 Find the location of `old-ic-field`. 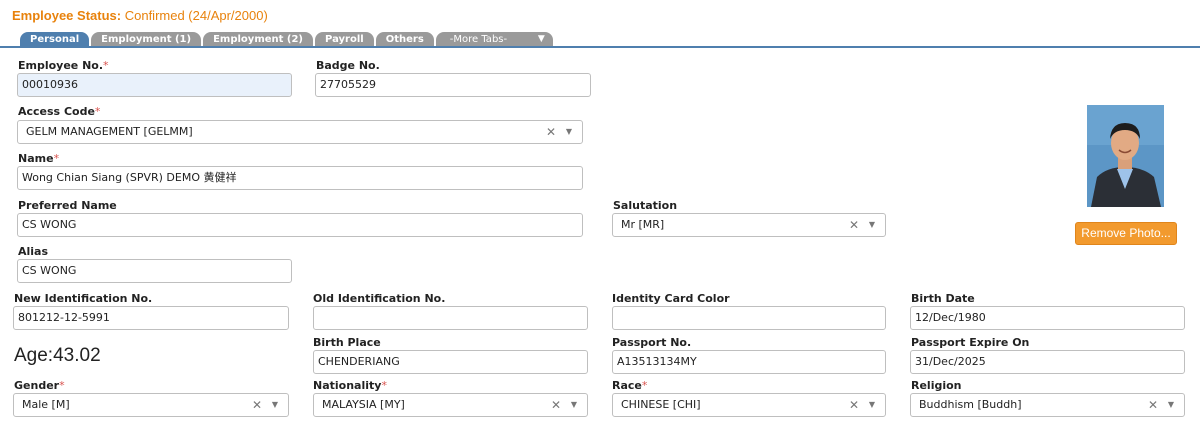

old-ic-field is located at coordinates (450, 318).